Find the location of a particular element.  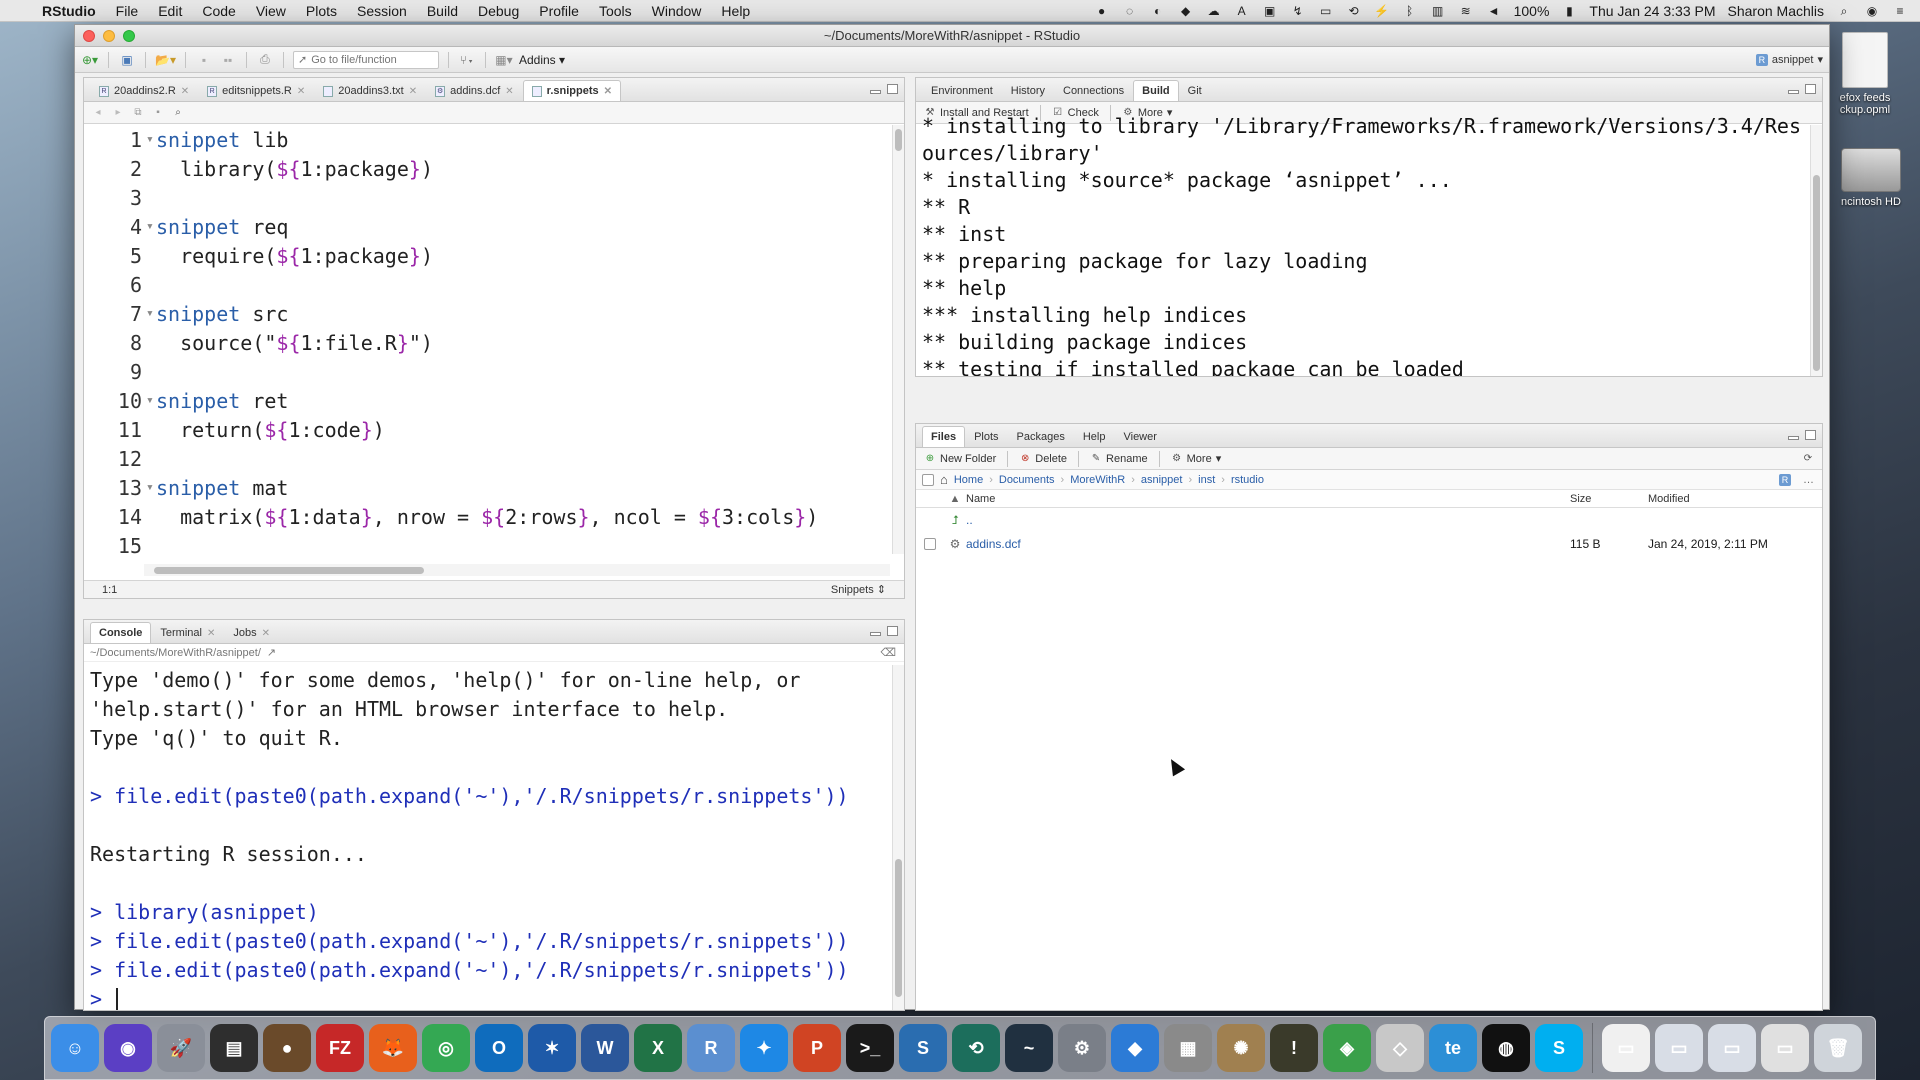

rstudio-icon: R is located at coordinates (711, 1048).